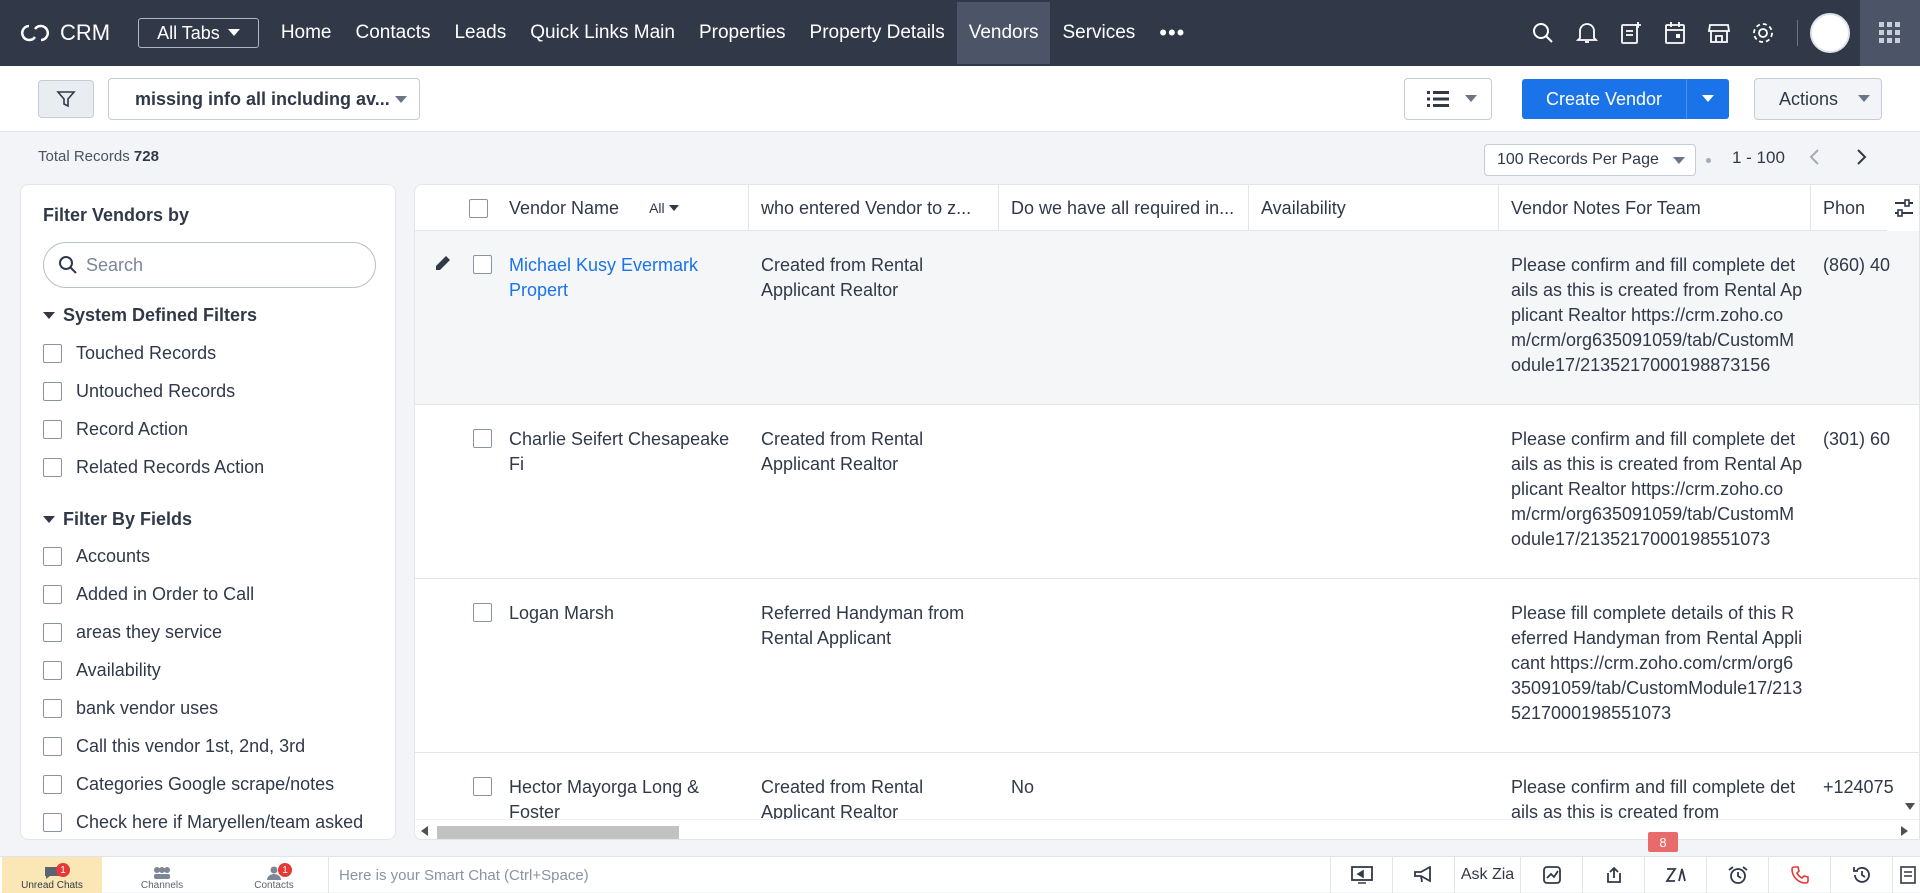 The height and width of the screenshot is (893, 1920). What do you see at coordinates (174, 746) in the screenshot?
I see `filter-field-item: Call this vendor 1st, 2nd, 3rd` at bounding box center [174, 746].